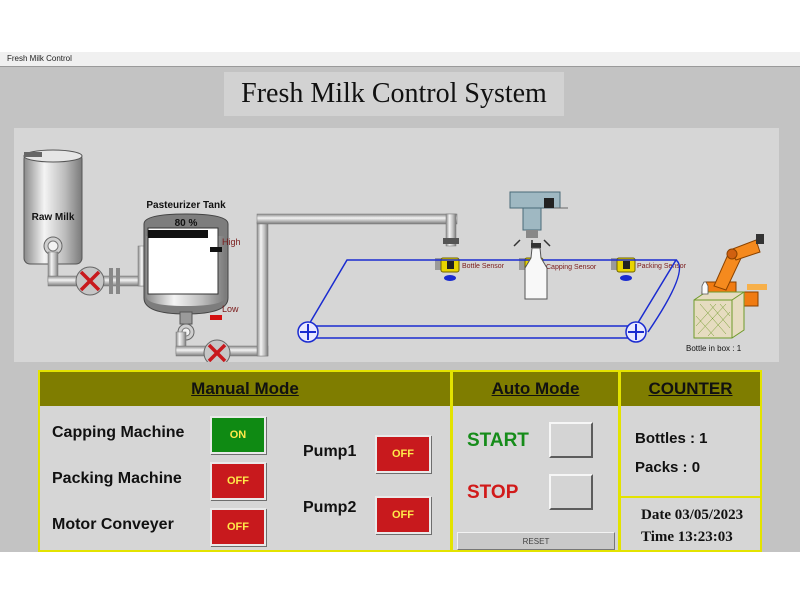  What do you see at coordinates (403, 515) in the screenshot?
I see `pump2-toggle-button: OFF` at bounding box center [403, 515].